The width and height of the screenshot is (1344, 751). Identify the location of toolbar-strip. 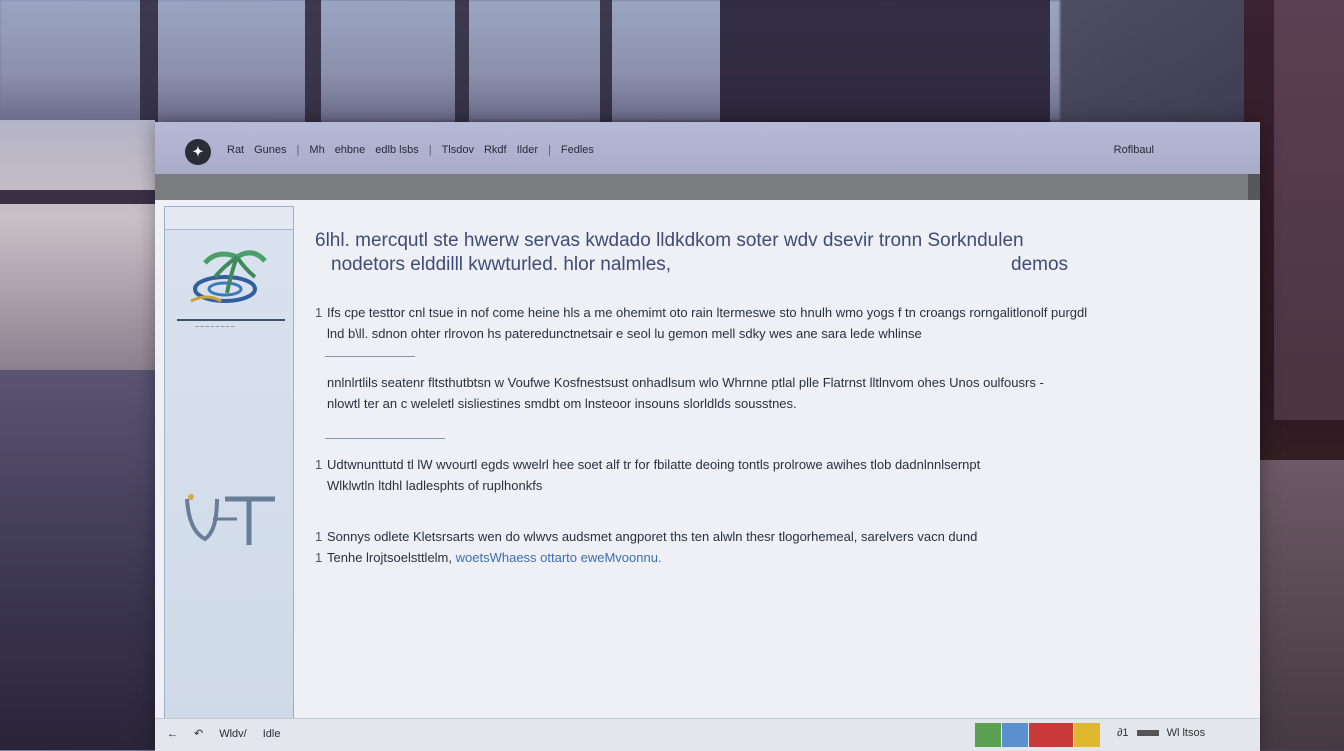
(707, 187).